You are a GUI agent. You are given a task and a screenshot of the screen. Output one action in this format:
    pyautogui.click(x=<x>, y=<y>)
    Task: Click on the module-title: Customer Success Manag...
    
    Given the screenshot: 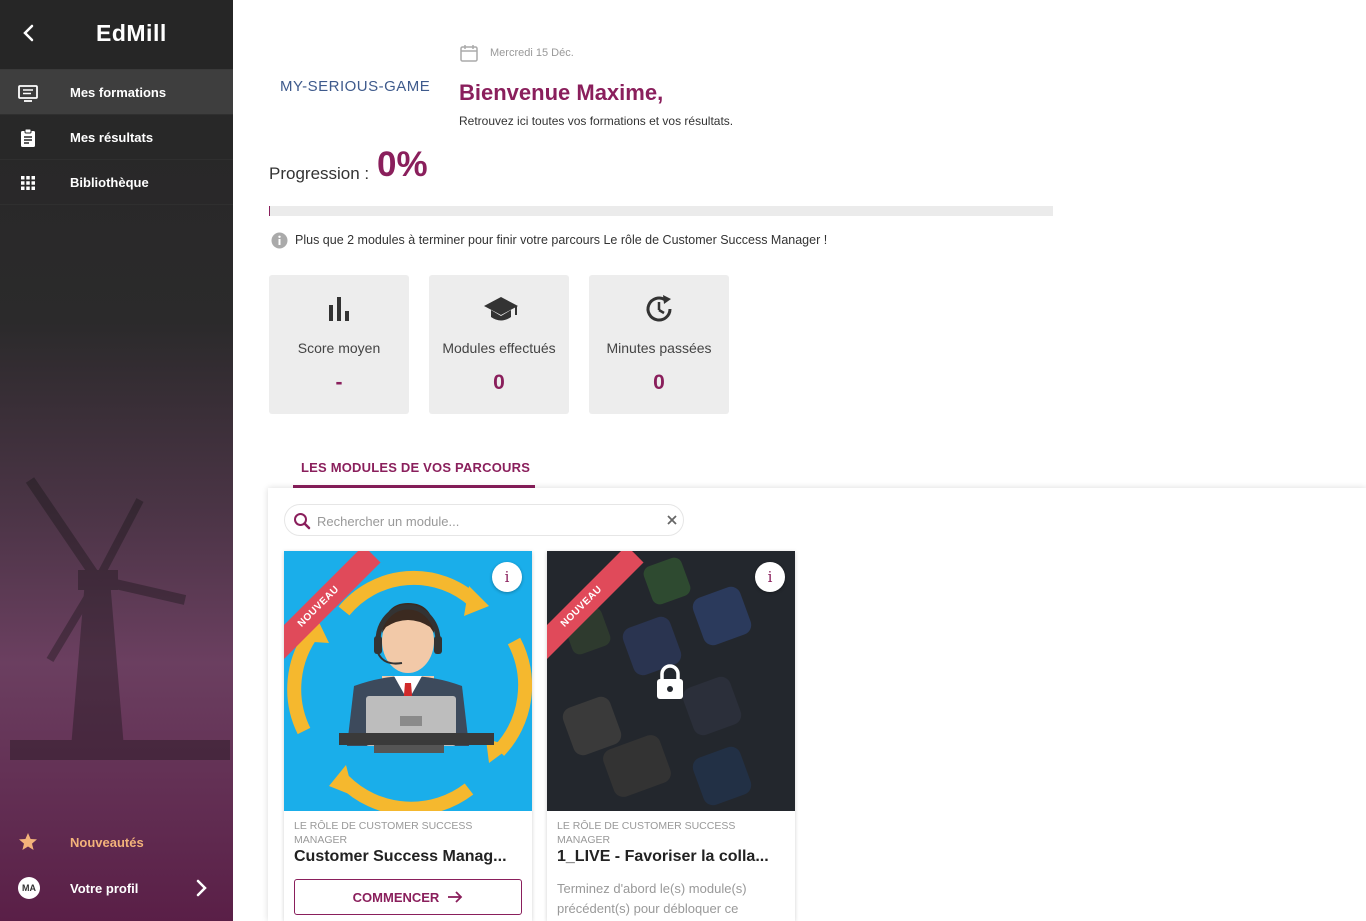 What is the action you would take?
    pyautogui.click(x=400, y=856)
    